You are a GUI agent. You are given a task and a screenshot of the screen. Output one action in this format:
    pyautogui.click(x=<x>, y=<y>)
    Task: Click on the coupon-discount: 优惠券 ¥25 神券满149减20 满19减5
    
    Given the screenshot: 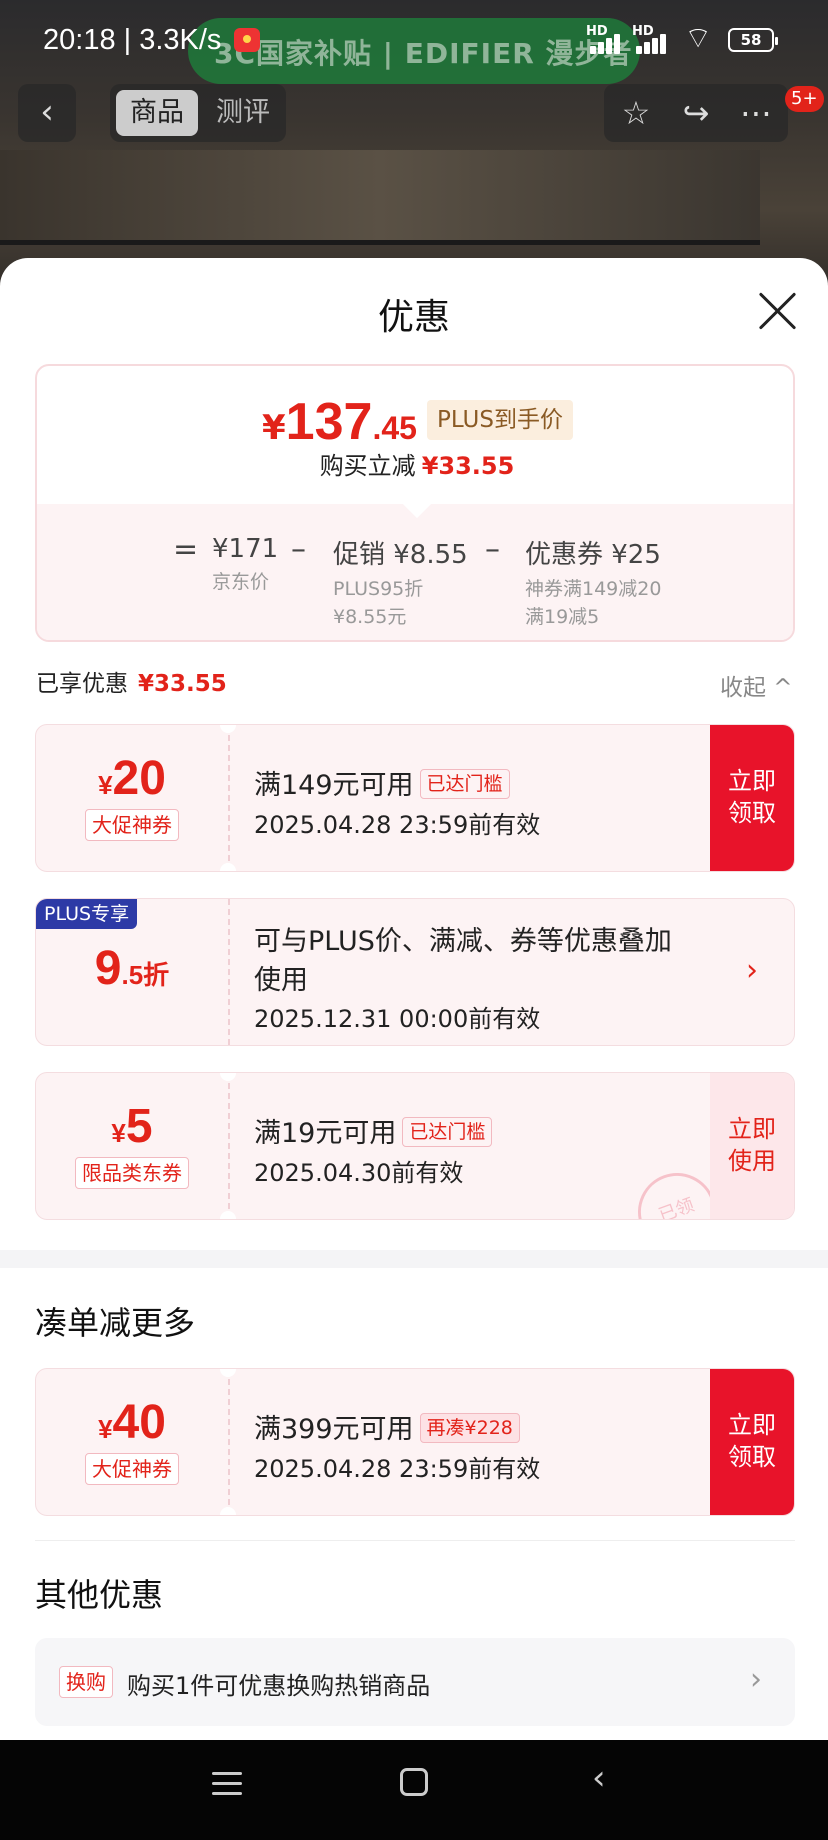 What is the action you would take?
    pyautogui.click(x=593, y=582)
    